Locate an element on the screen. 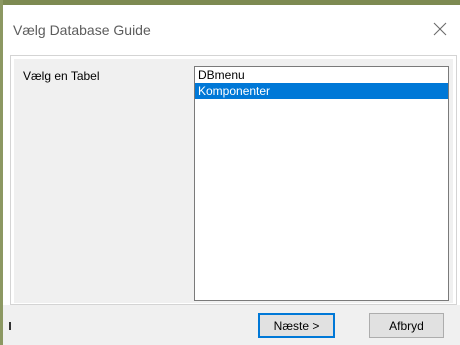 The width and height of the screenshot is (460, 345). edge-mark is located at coordinates (10, 326).